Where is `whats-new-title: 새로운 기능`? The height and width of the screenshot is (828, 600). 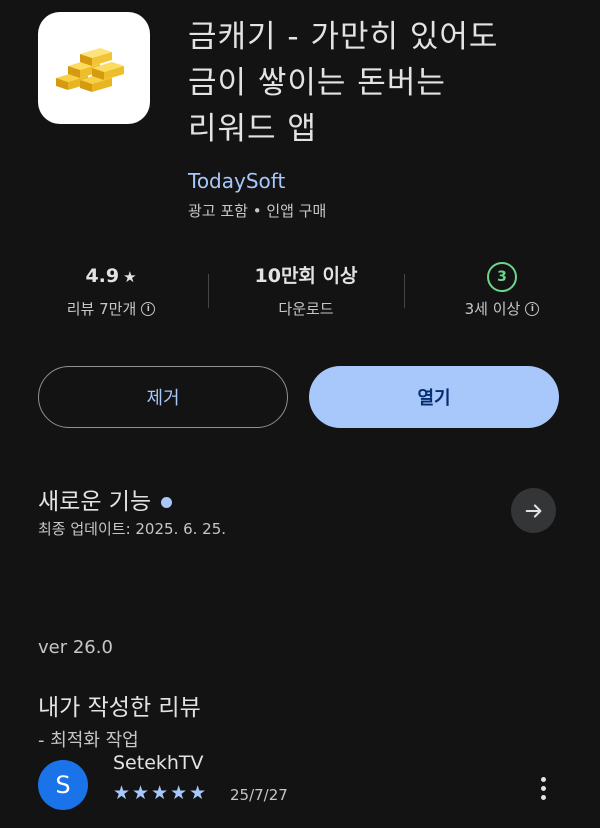 whats-new-title: 새로운 기능 is located at coordinates (95, 502).